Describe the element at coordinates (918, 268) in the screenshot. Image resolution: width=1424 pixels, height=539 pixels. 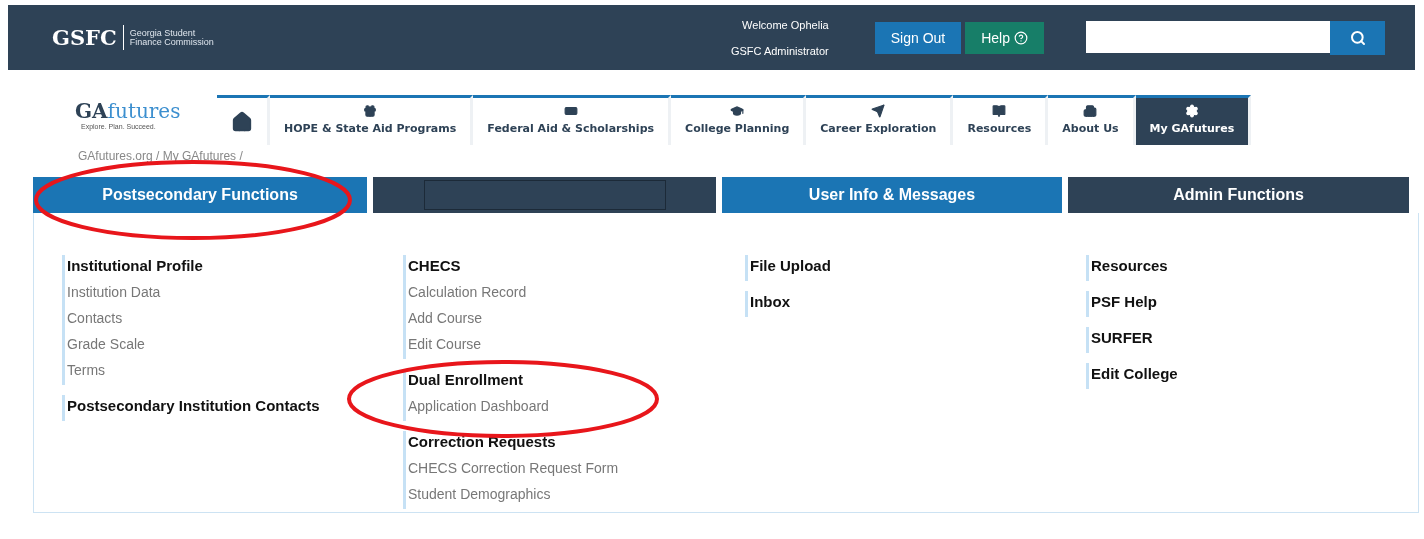
I see `menu-heading: File Upload` at that location.